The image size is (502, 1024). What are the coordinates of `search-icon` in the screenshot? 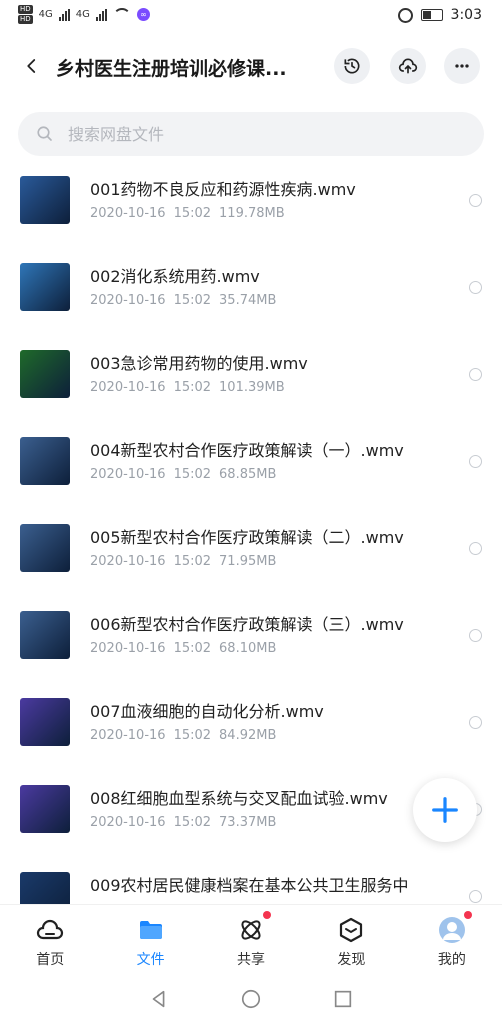 It's located at (44, 133).